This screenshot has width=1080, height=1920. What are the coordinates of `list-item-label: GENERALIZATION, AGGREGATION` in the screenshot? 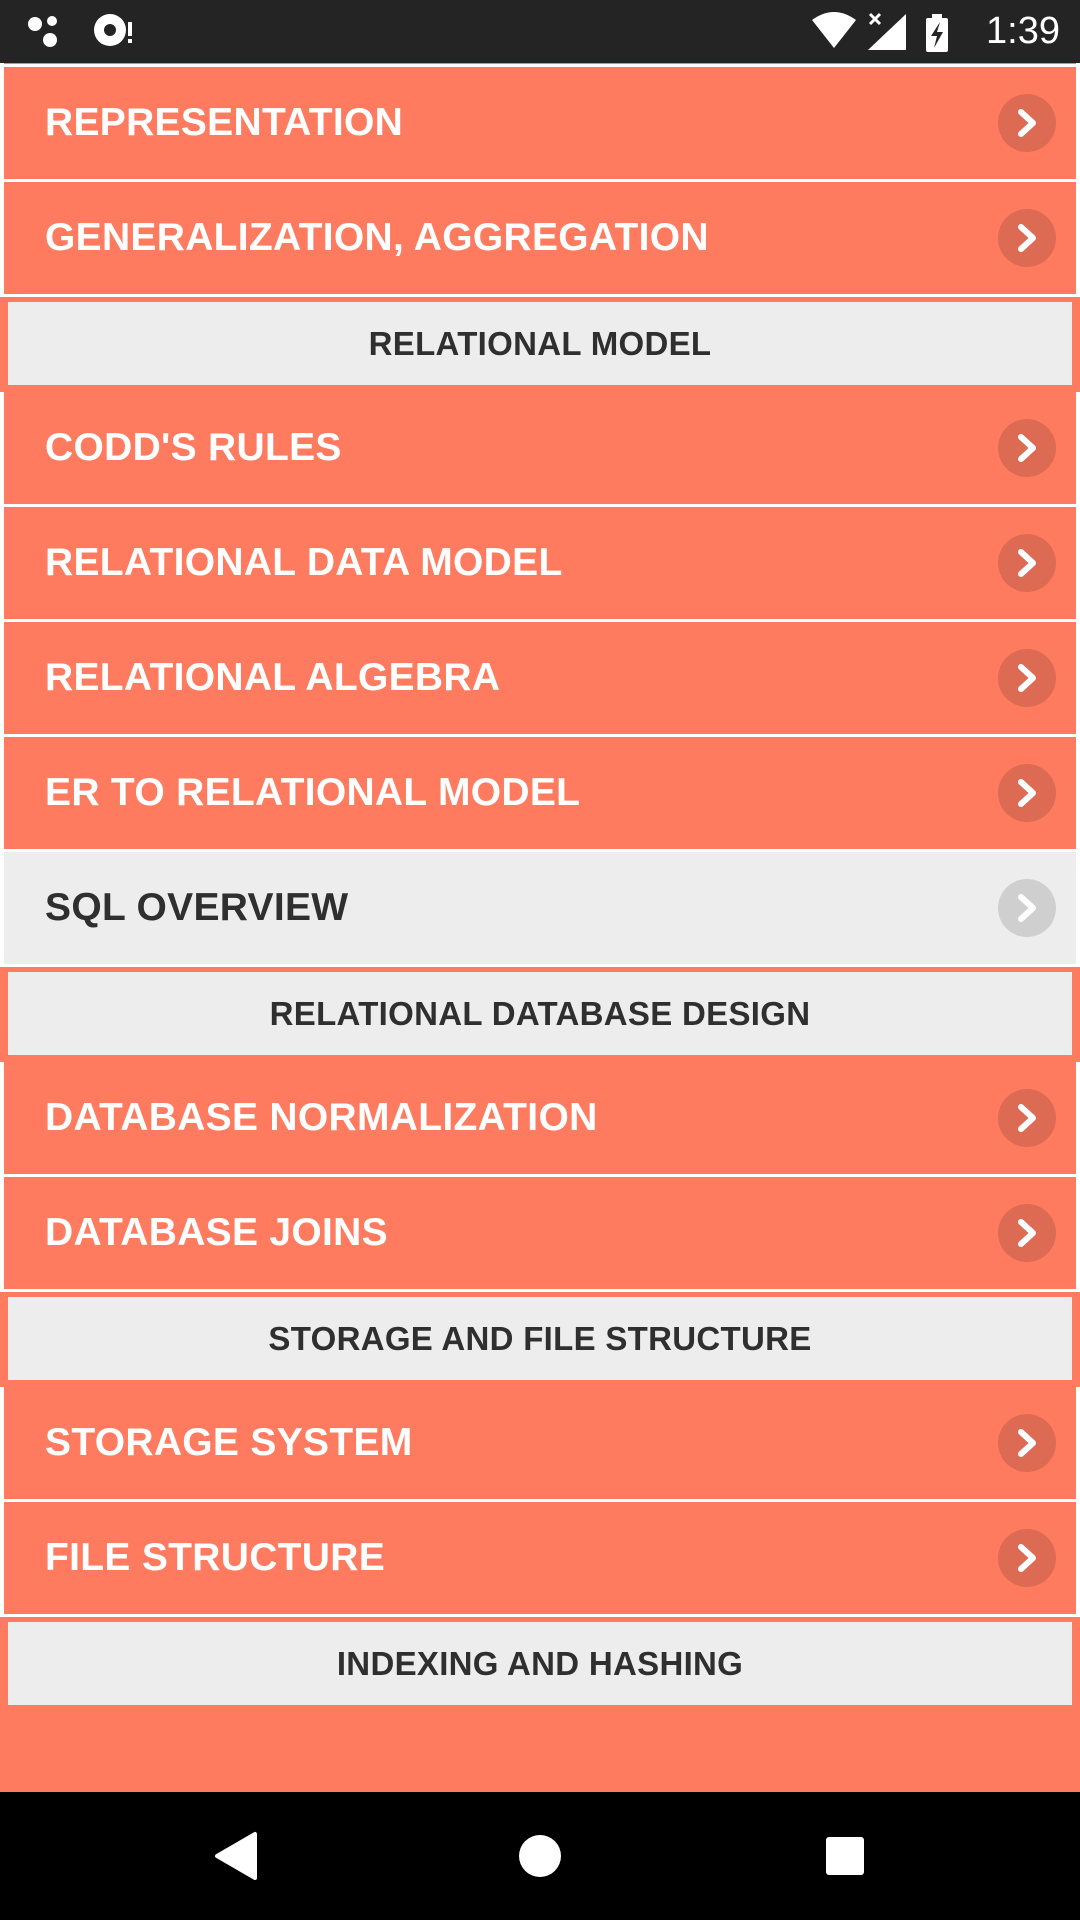 It's located at (377, 237).